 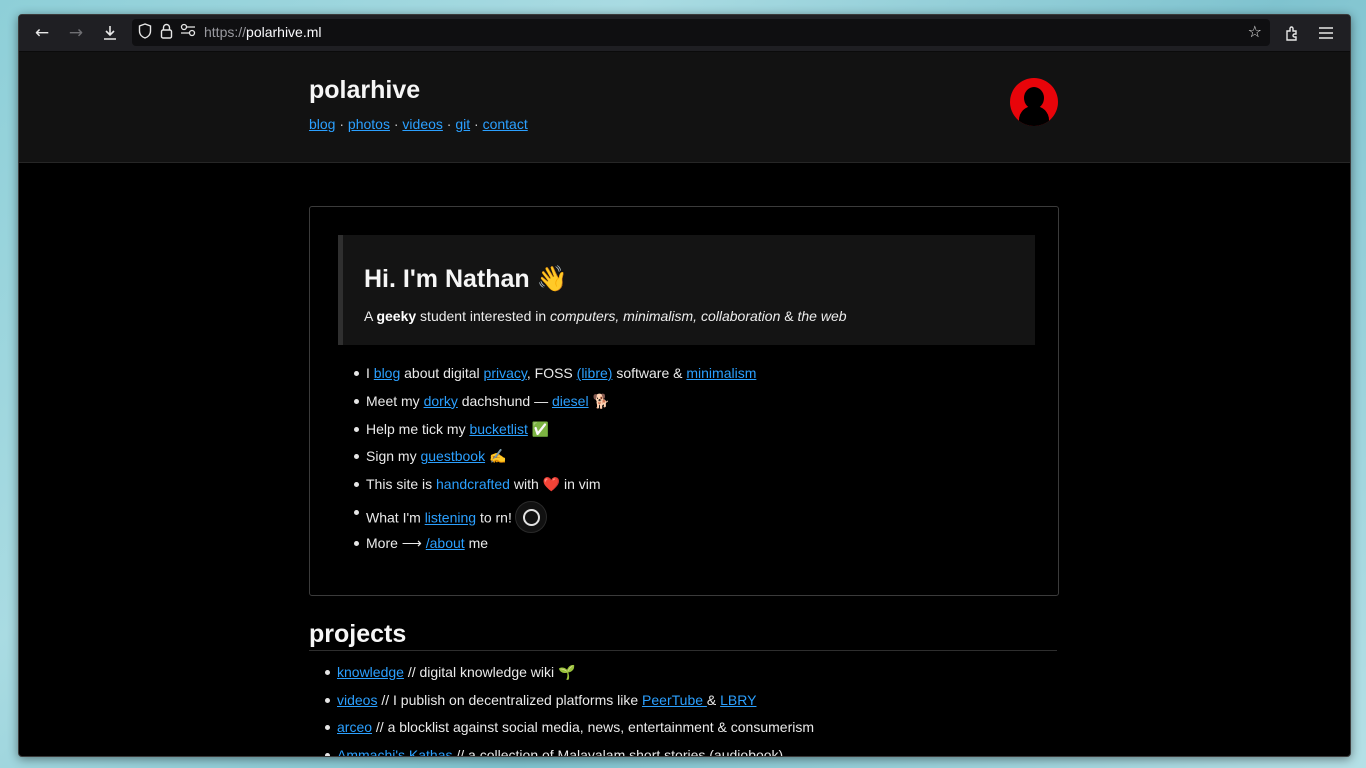 I want to click on item-text: to rn!, so click(x=494, y=517).